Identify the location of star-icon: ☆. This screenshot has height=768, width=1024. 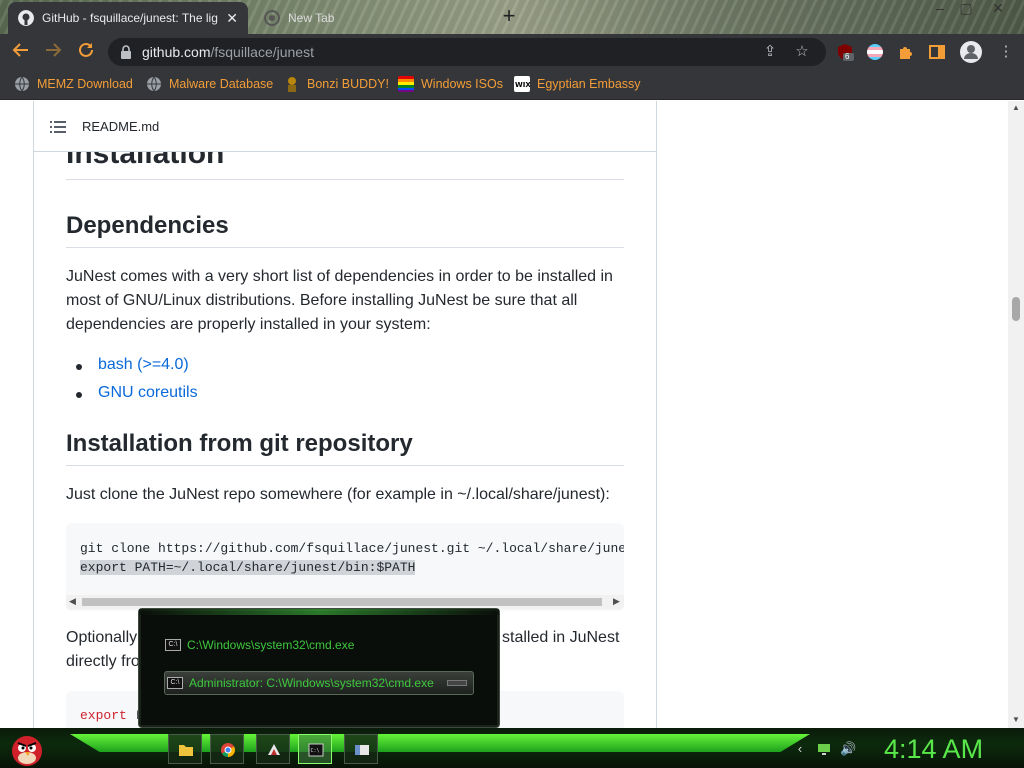
(802, 52).